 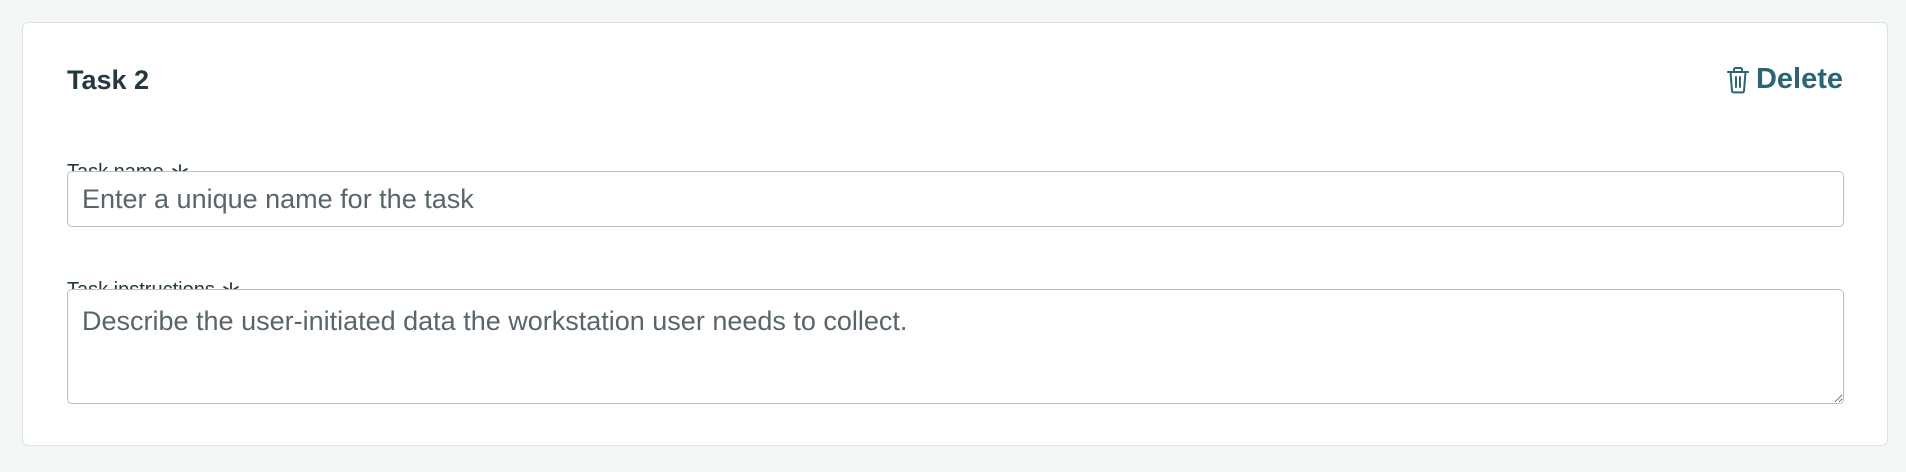 What do you see at coordinates (955, 199) in the screenshot?
I see `task-name-input` at bounding box center [955, 199].